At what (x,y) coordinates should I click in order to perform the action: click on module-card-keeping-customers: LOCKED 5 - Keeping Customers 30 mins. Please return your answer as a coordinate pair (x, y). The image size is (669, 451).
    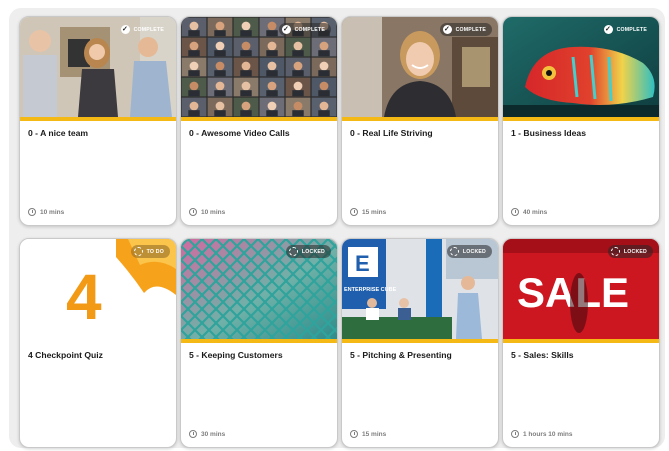
    Looking at the image, I should click on (259, 343).